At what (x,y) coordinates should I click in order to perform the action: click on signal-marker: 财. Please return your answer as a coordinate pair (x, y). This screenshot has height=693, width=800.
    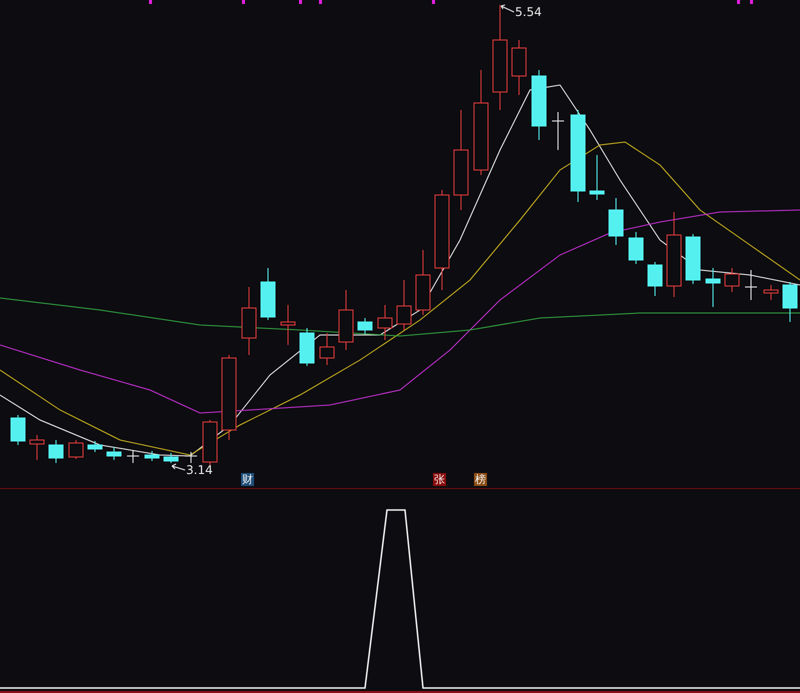
    Looking at the image, I should click on (247, 479).